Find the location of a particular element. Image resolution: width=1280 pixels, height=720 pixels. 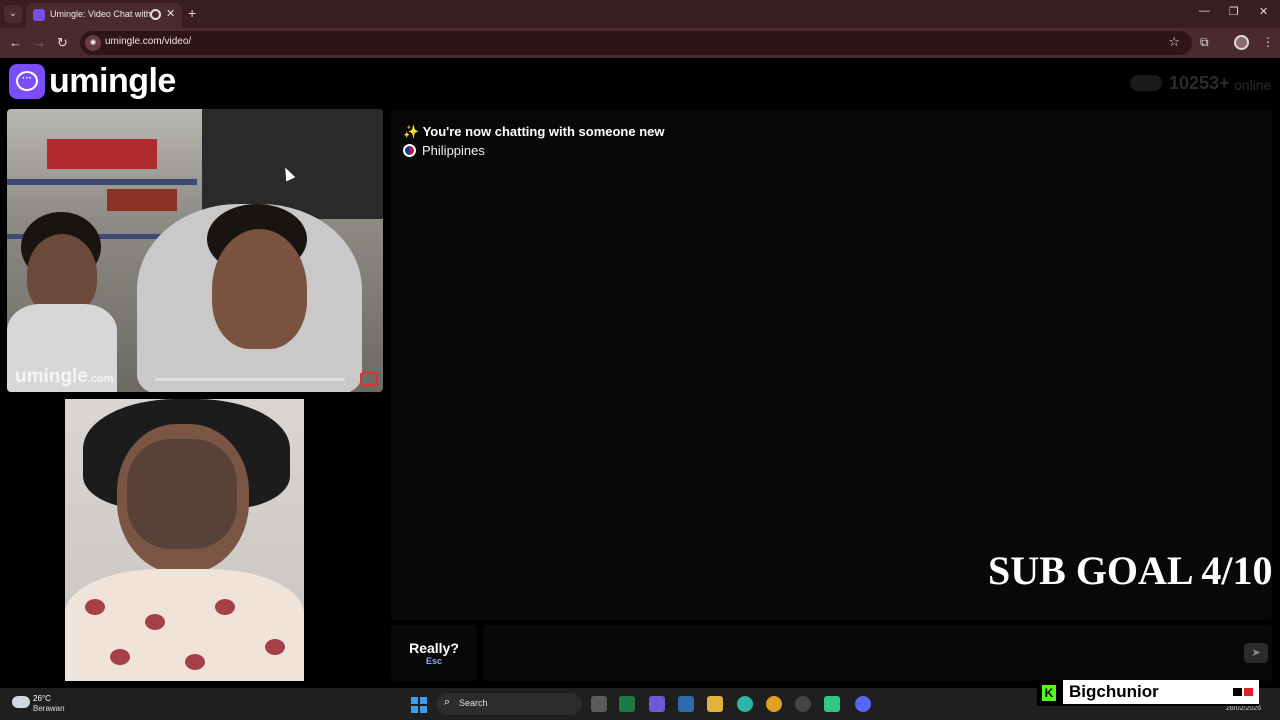

umingle-favicon-icon is located at coordinates (39, 15).